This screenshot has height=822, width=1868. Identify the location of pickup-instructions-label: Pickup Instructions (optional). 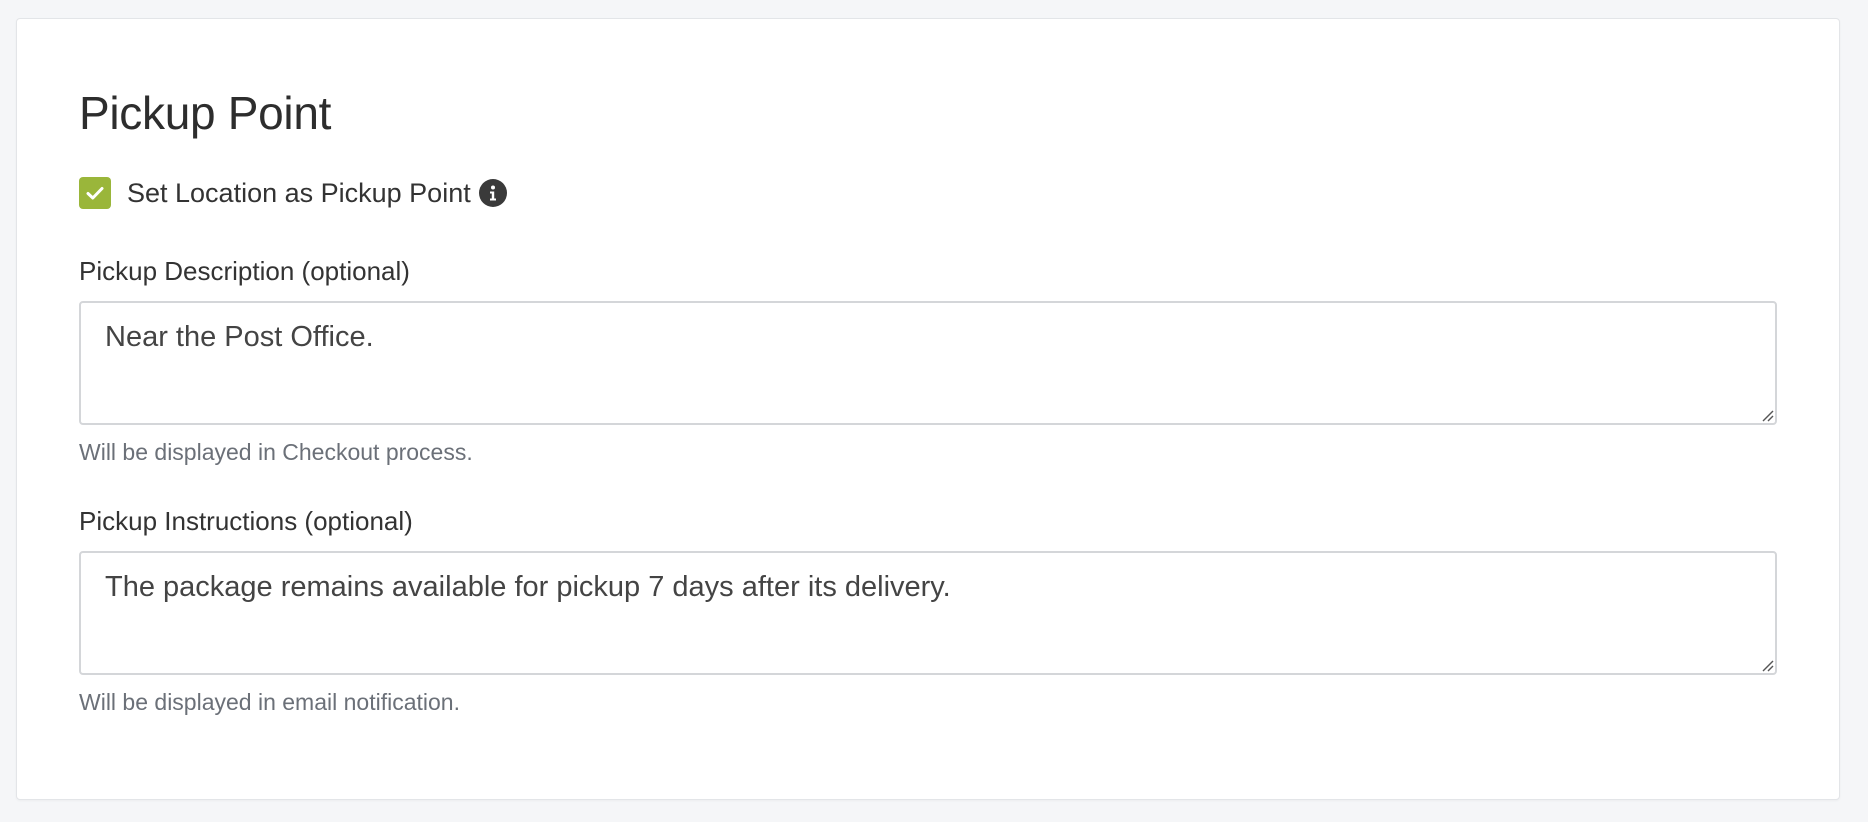
(246, 521).